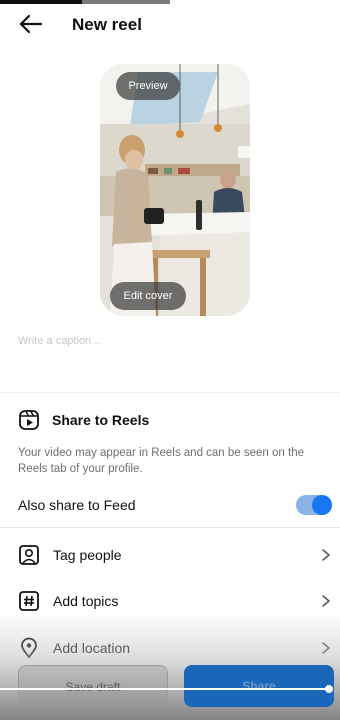 Image resolution: width=340 pixels, height=720 pixels. What do you see at coordinates (101, 420) in the screenshot?
I see `share-to-reels-title: Share to Reels` at bounding box center [101, 420].